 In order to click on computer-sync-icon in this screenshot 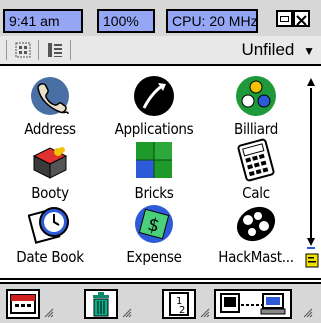, I will do `click(253, 304)`.